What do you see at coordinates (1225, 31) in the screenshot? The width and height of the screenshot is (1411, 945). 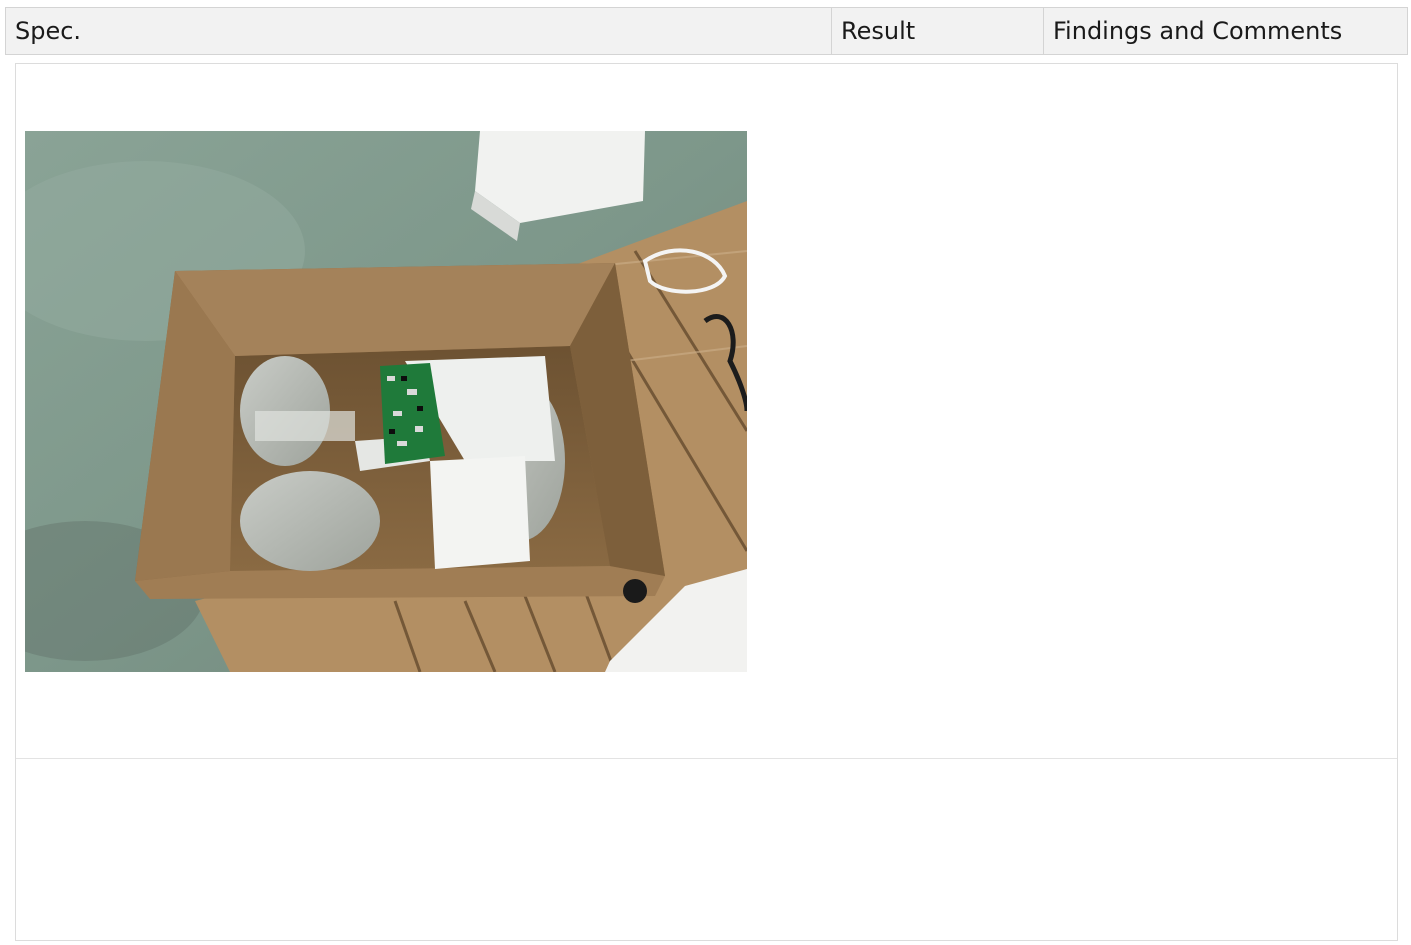 I see `column-header-findings: Findings and Comments` at bounding box center [1225, 31].